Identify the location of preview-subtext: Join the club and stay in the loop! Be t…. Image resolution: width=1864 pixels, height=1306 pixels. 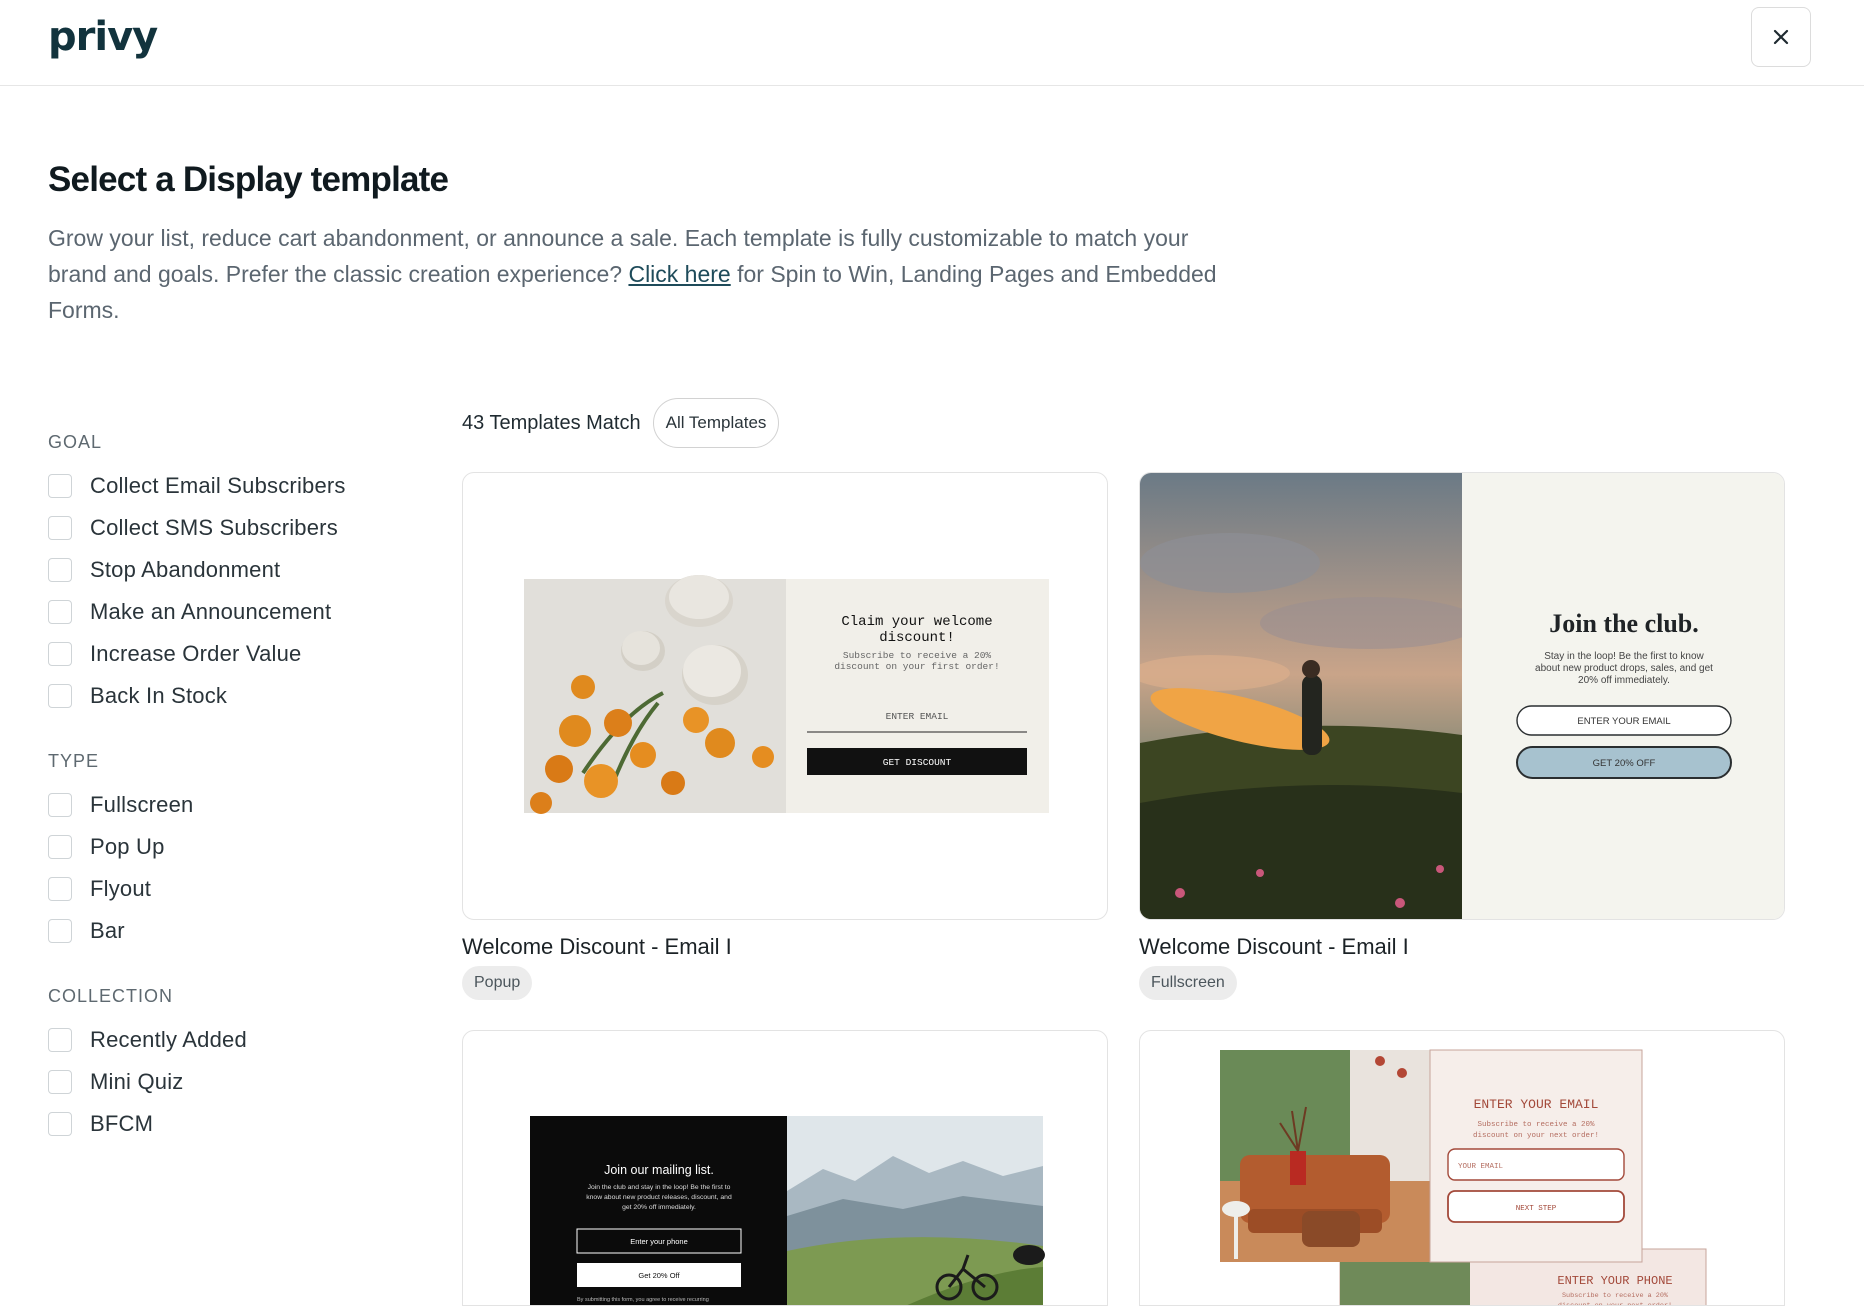
(659, 1187).